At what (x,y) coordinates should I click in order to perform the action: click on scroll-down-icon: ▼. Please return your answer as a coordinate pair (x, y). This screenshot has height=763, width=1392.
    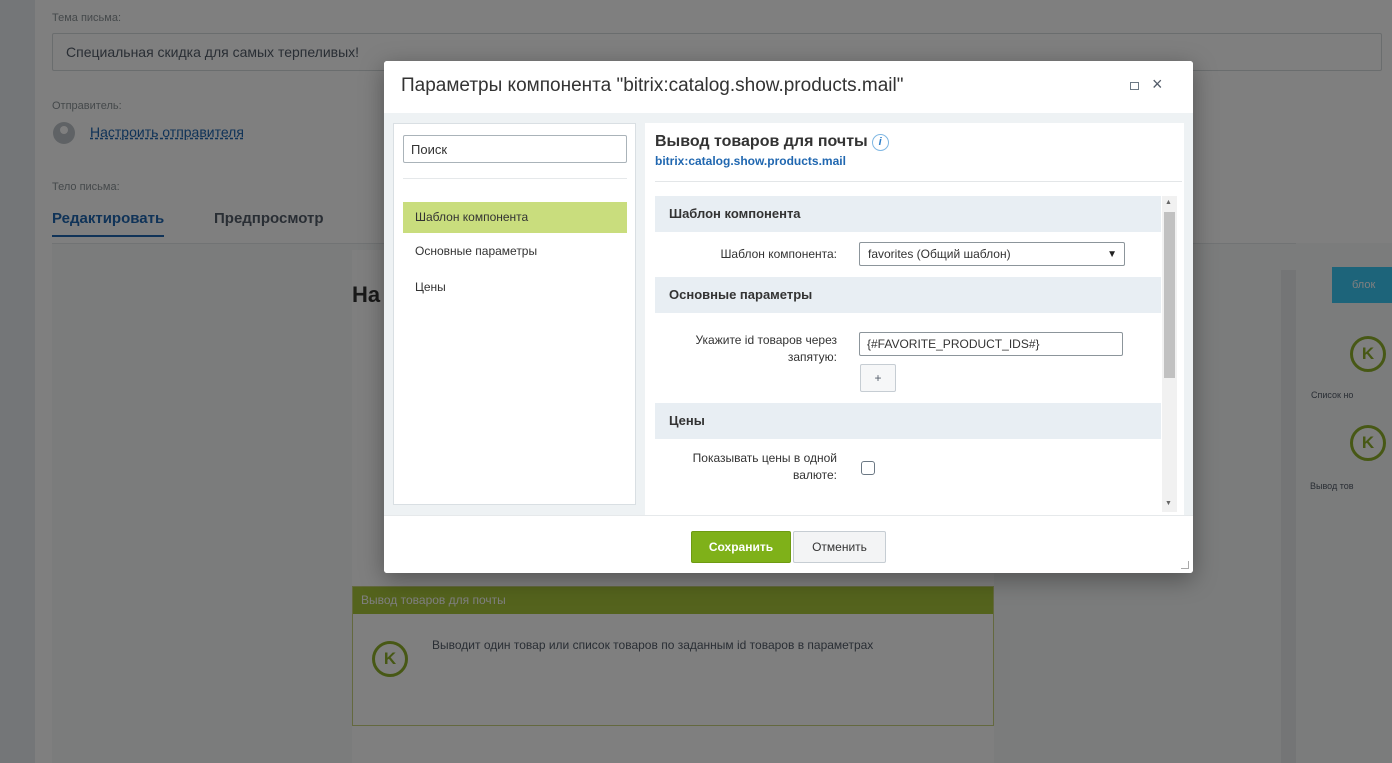
    Looking at the image, I should click on (1168, 503).